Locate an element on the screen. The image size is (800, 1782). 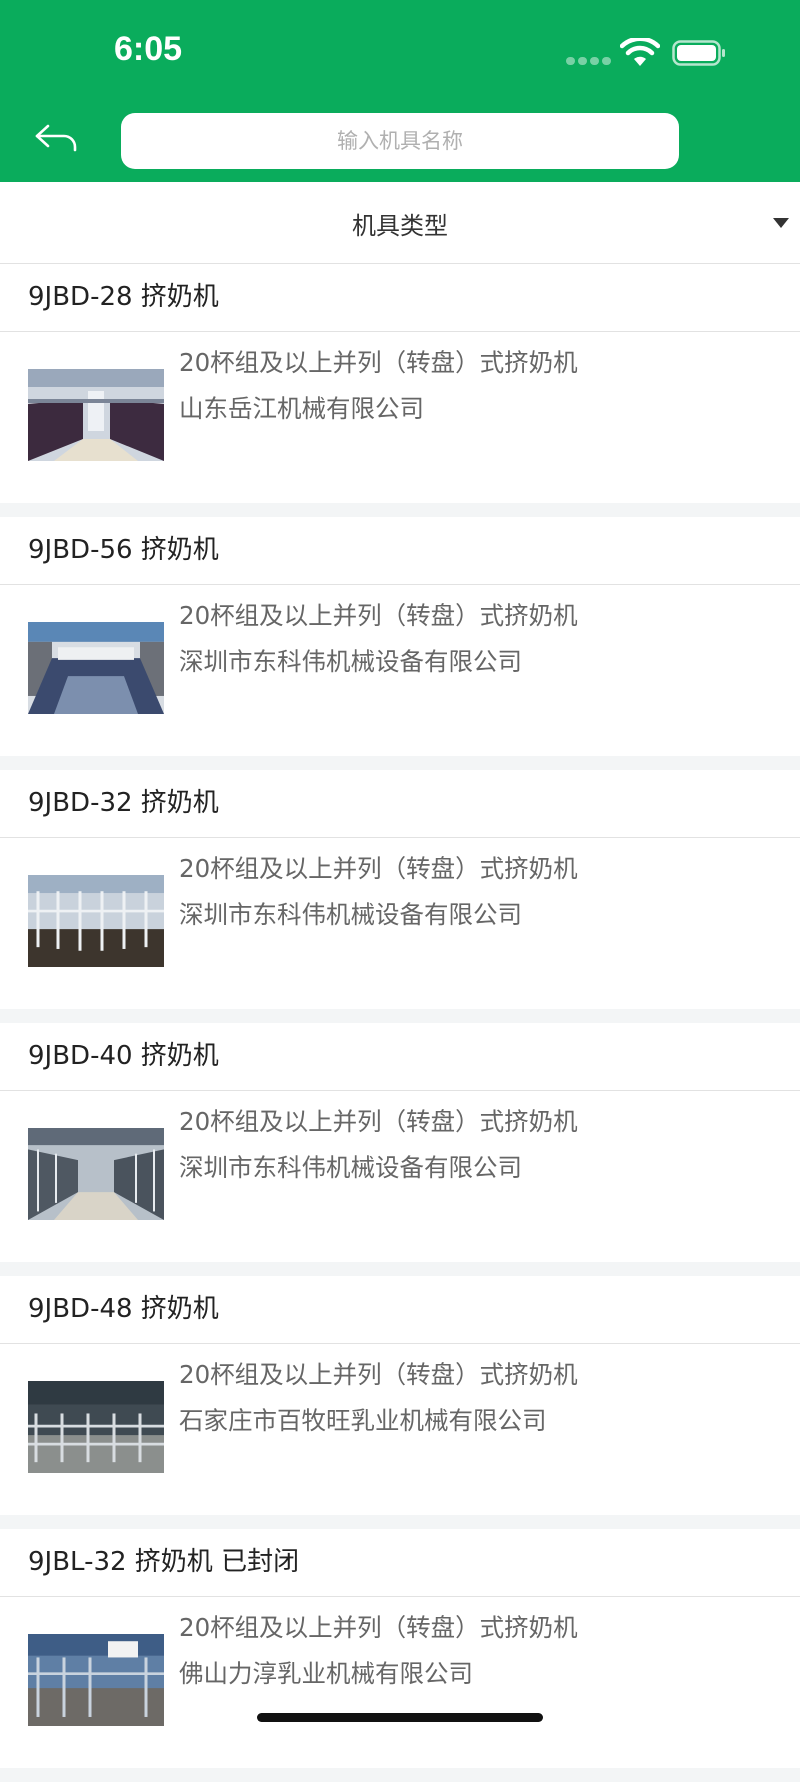
item-title: 9JBD-32 挤奶机 is located at coordinates (400, 804).